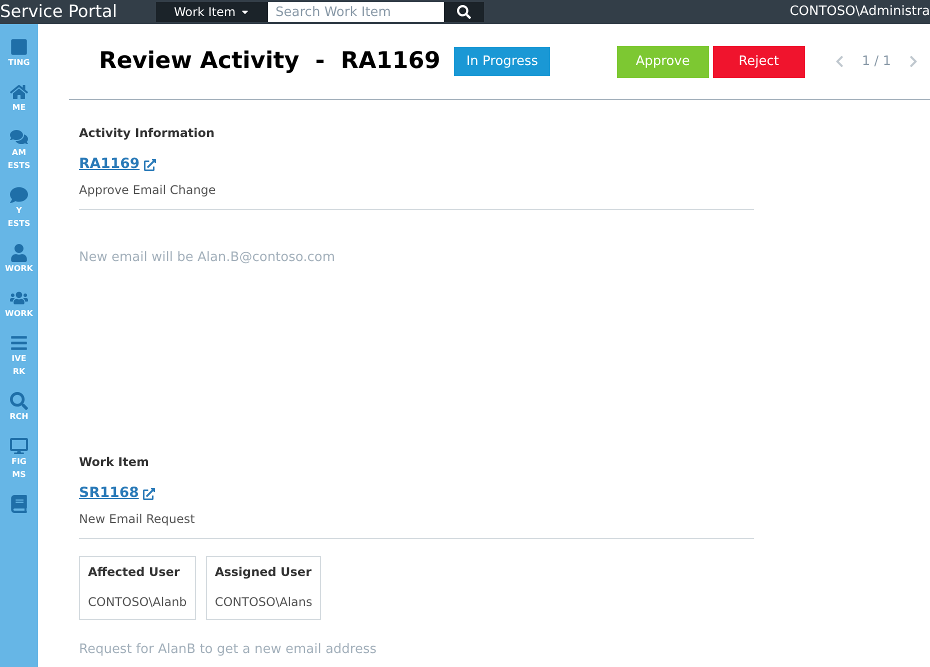 This screenshot has width=930, height=667. Describe the element at coordinates (18, 461) in the screenshot. I see `sidebar-label: FIG` at that location.